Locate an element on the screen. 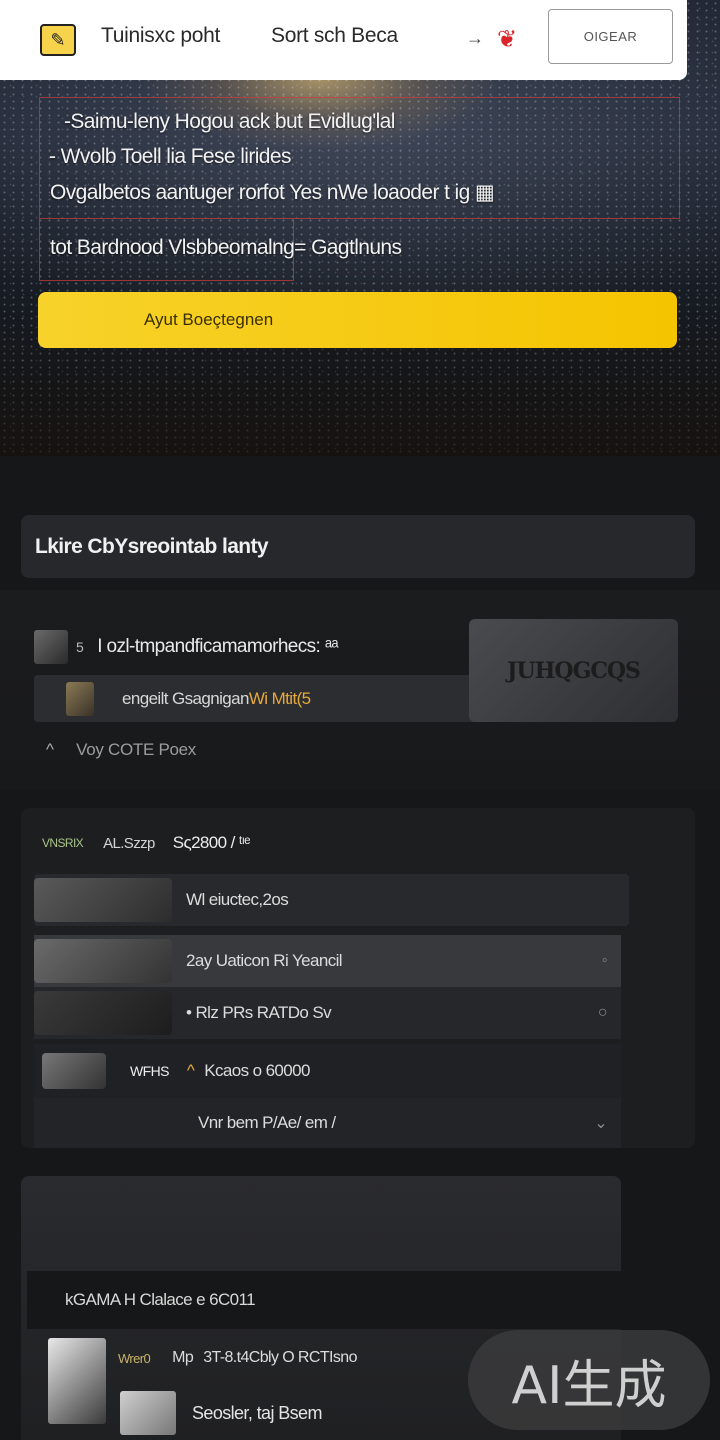 The width and height of the screenshot is (720, 1440). card2-value: Sς2800 / ᵗᶦᵉ is located at coordinates (211, 842).